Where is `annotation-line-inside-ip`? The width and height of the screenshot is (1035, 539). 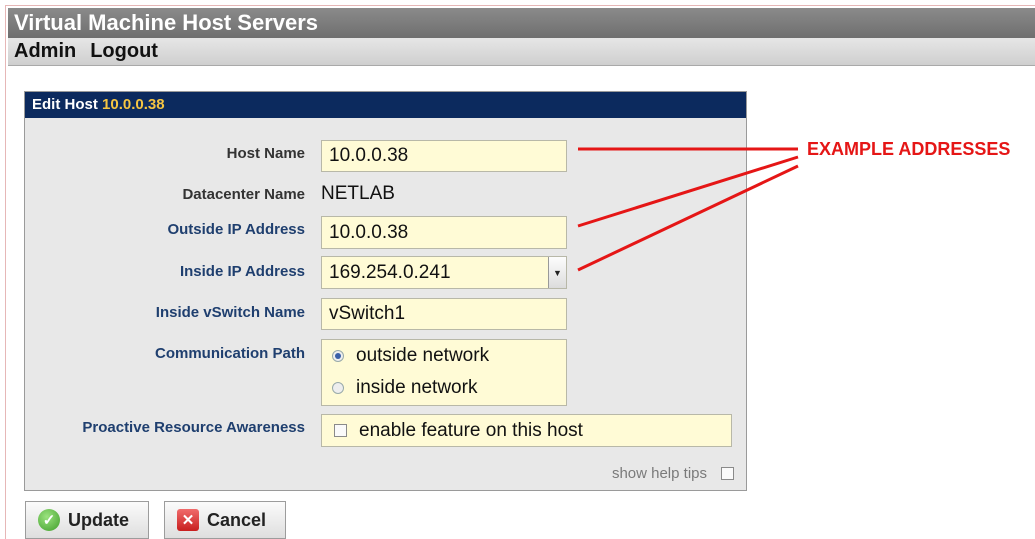 annotation-line-inside-ip is located at coordinates (688, 218).